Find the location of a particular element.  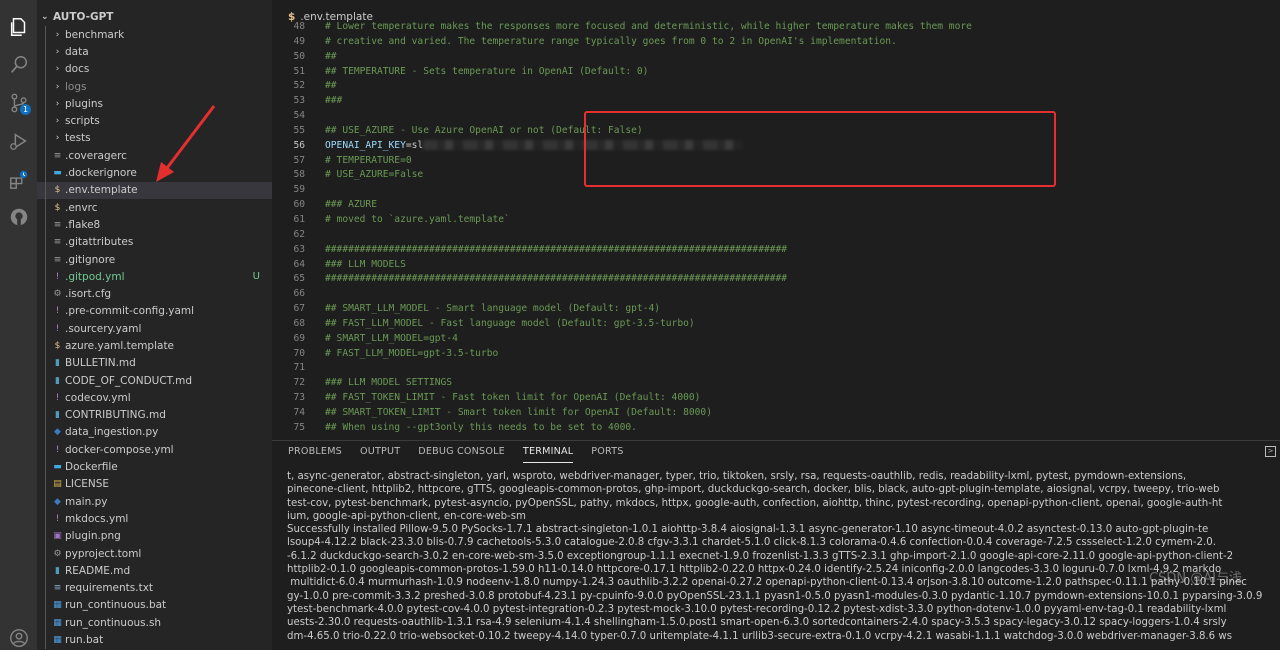

file-icon: ▮ is located at coordinates (57, 380).